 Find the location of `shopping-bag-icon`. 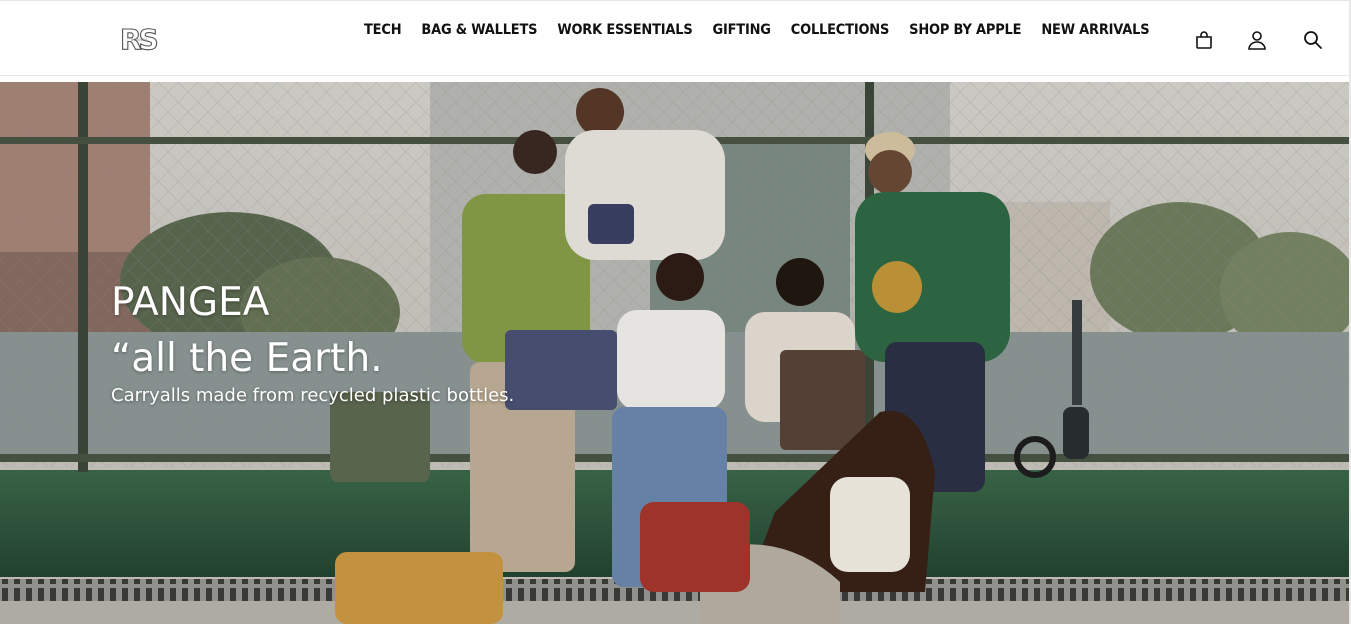

shopping-bag-icon is located at coordinates (1204, 40).